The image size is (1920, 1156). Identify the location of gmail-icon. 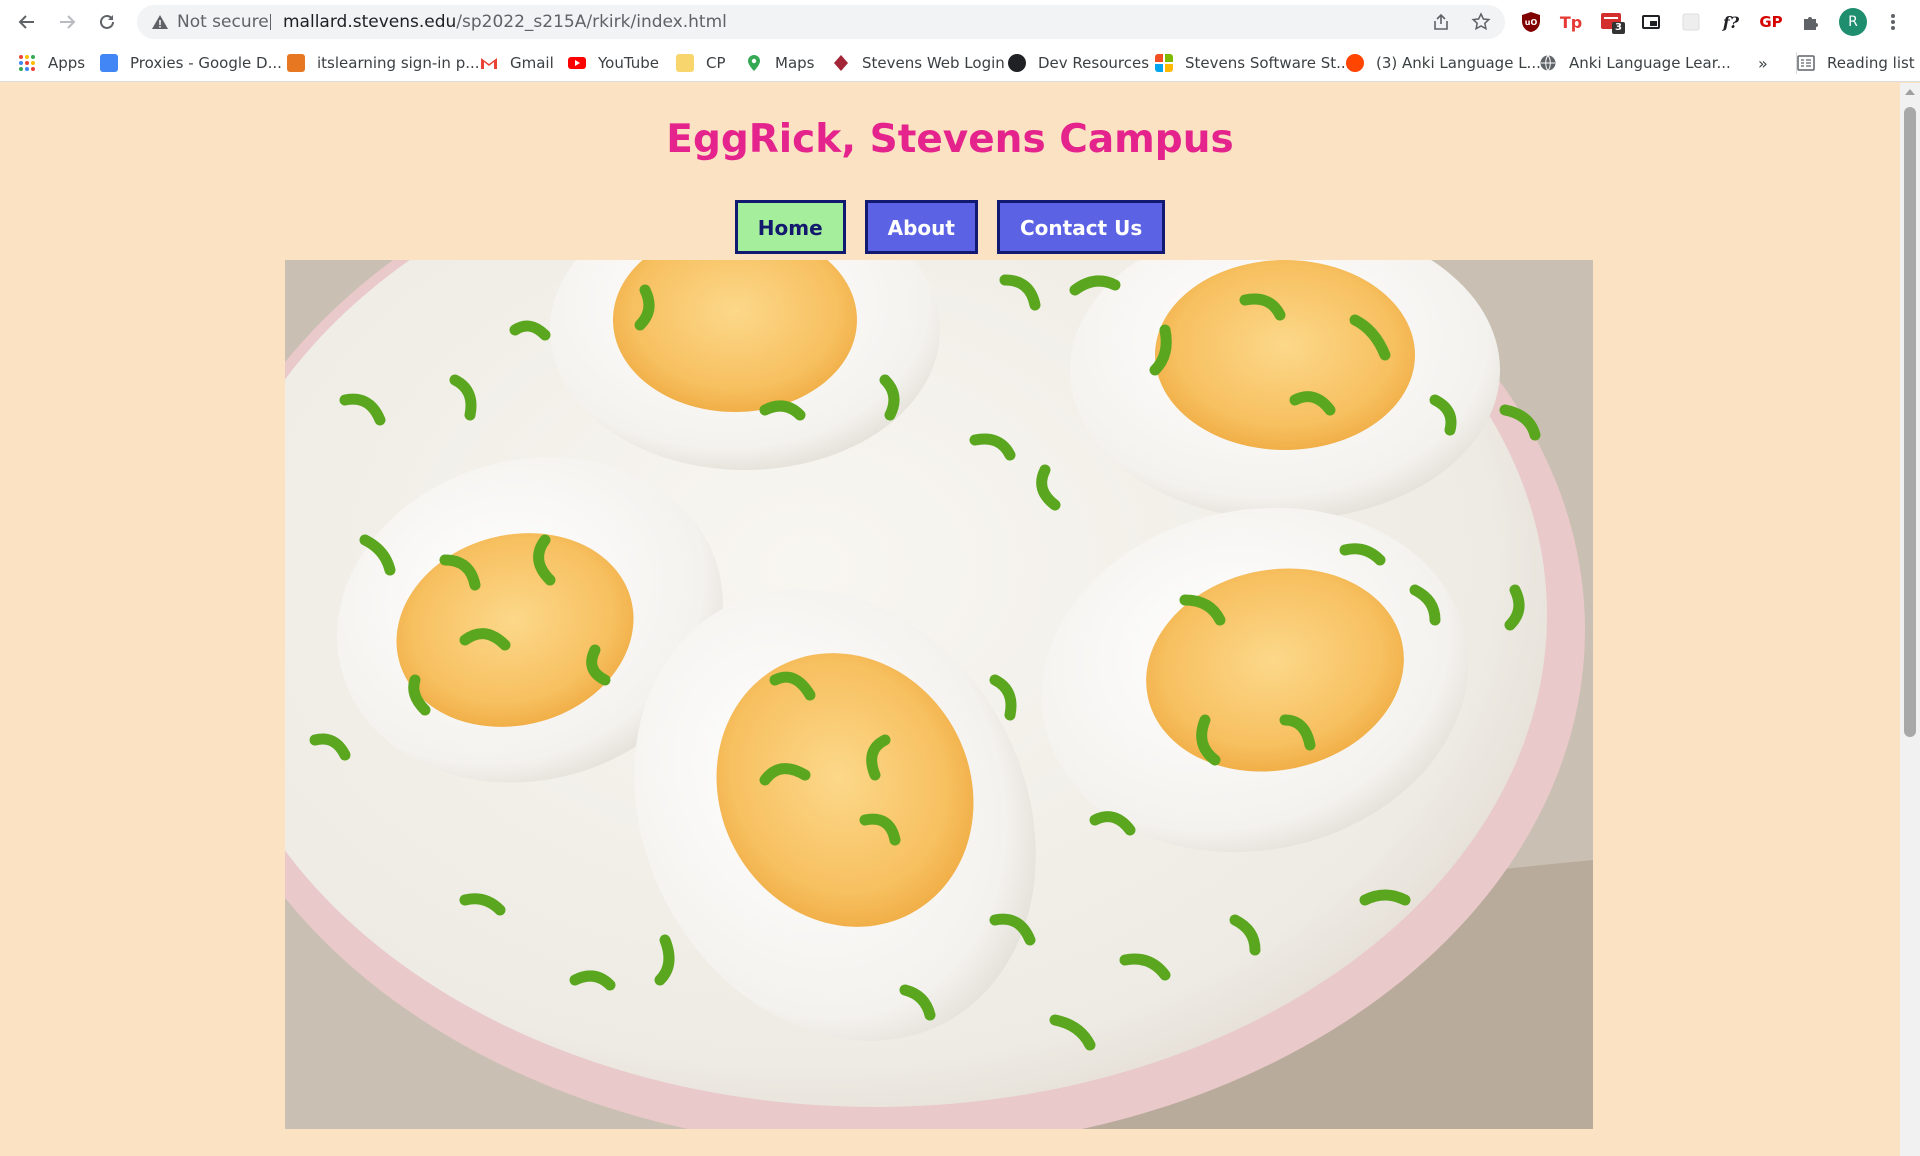
(489, 63).